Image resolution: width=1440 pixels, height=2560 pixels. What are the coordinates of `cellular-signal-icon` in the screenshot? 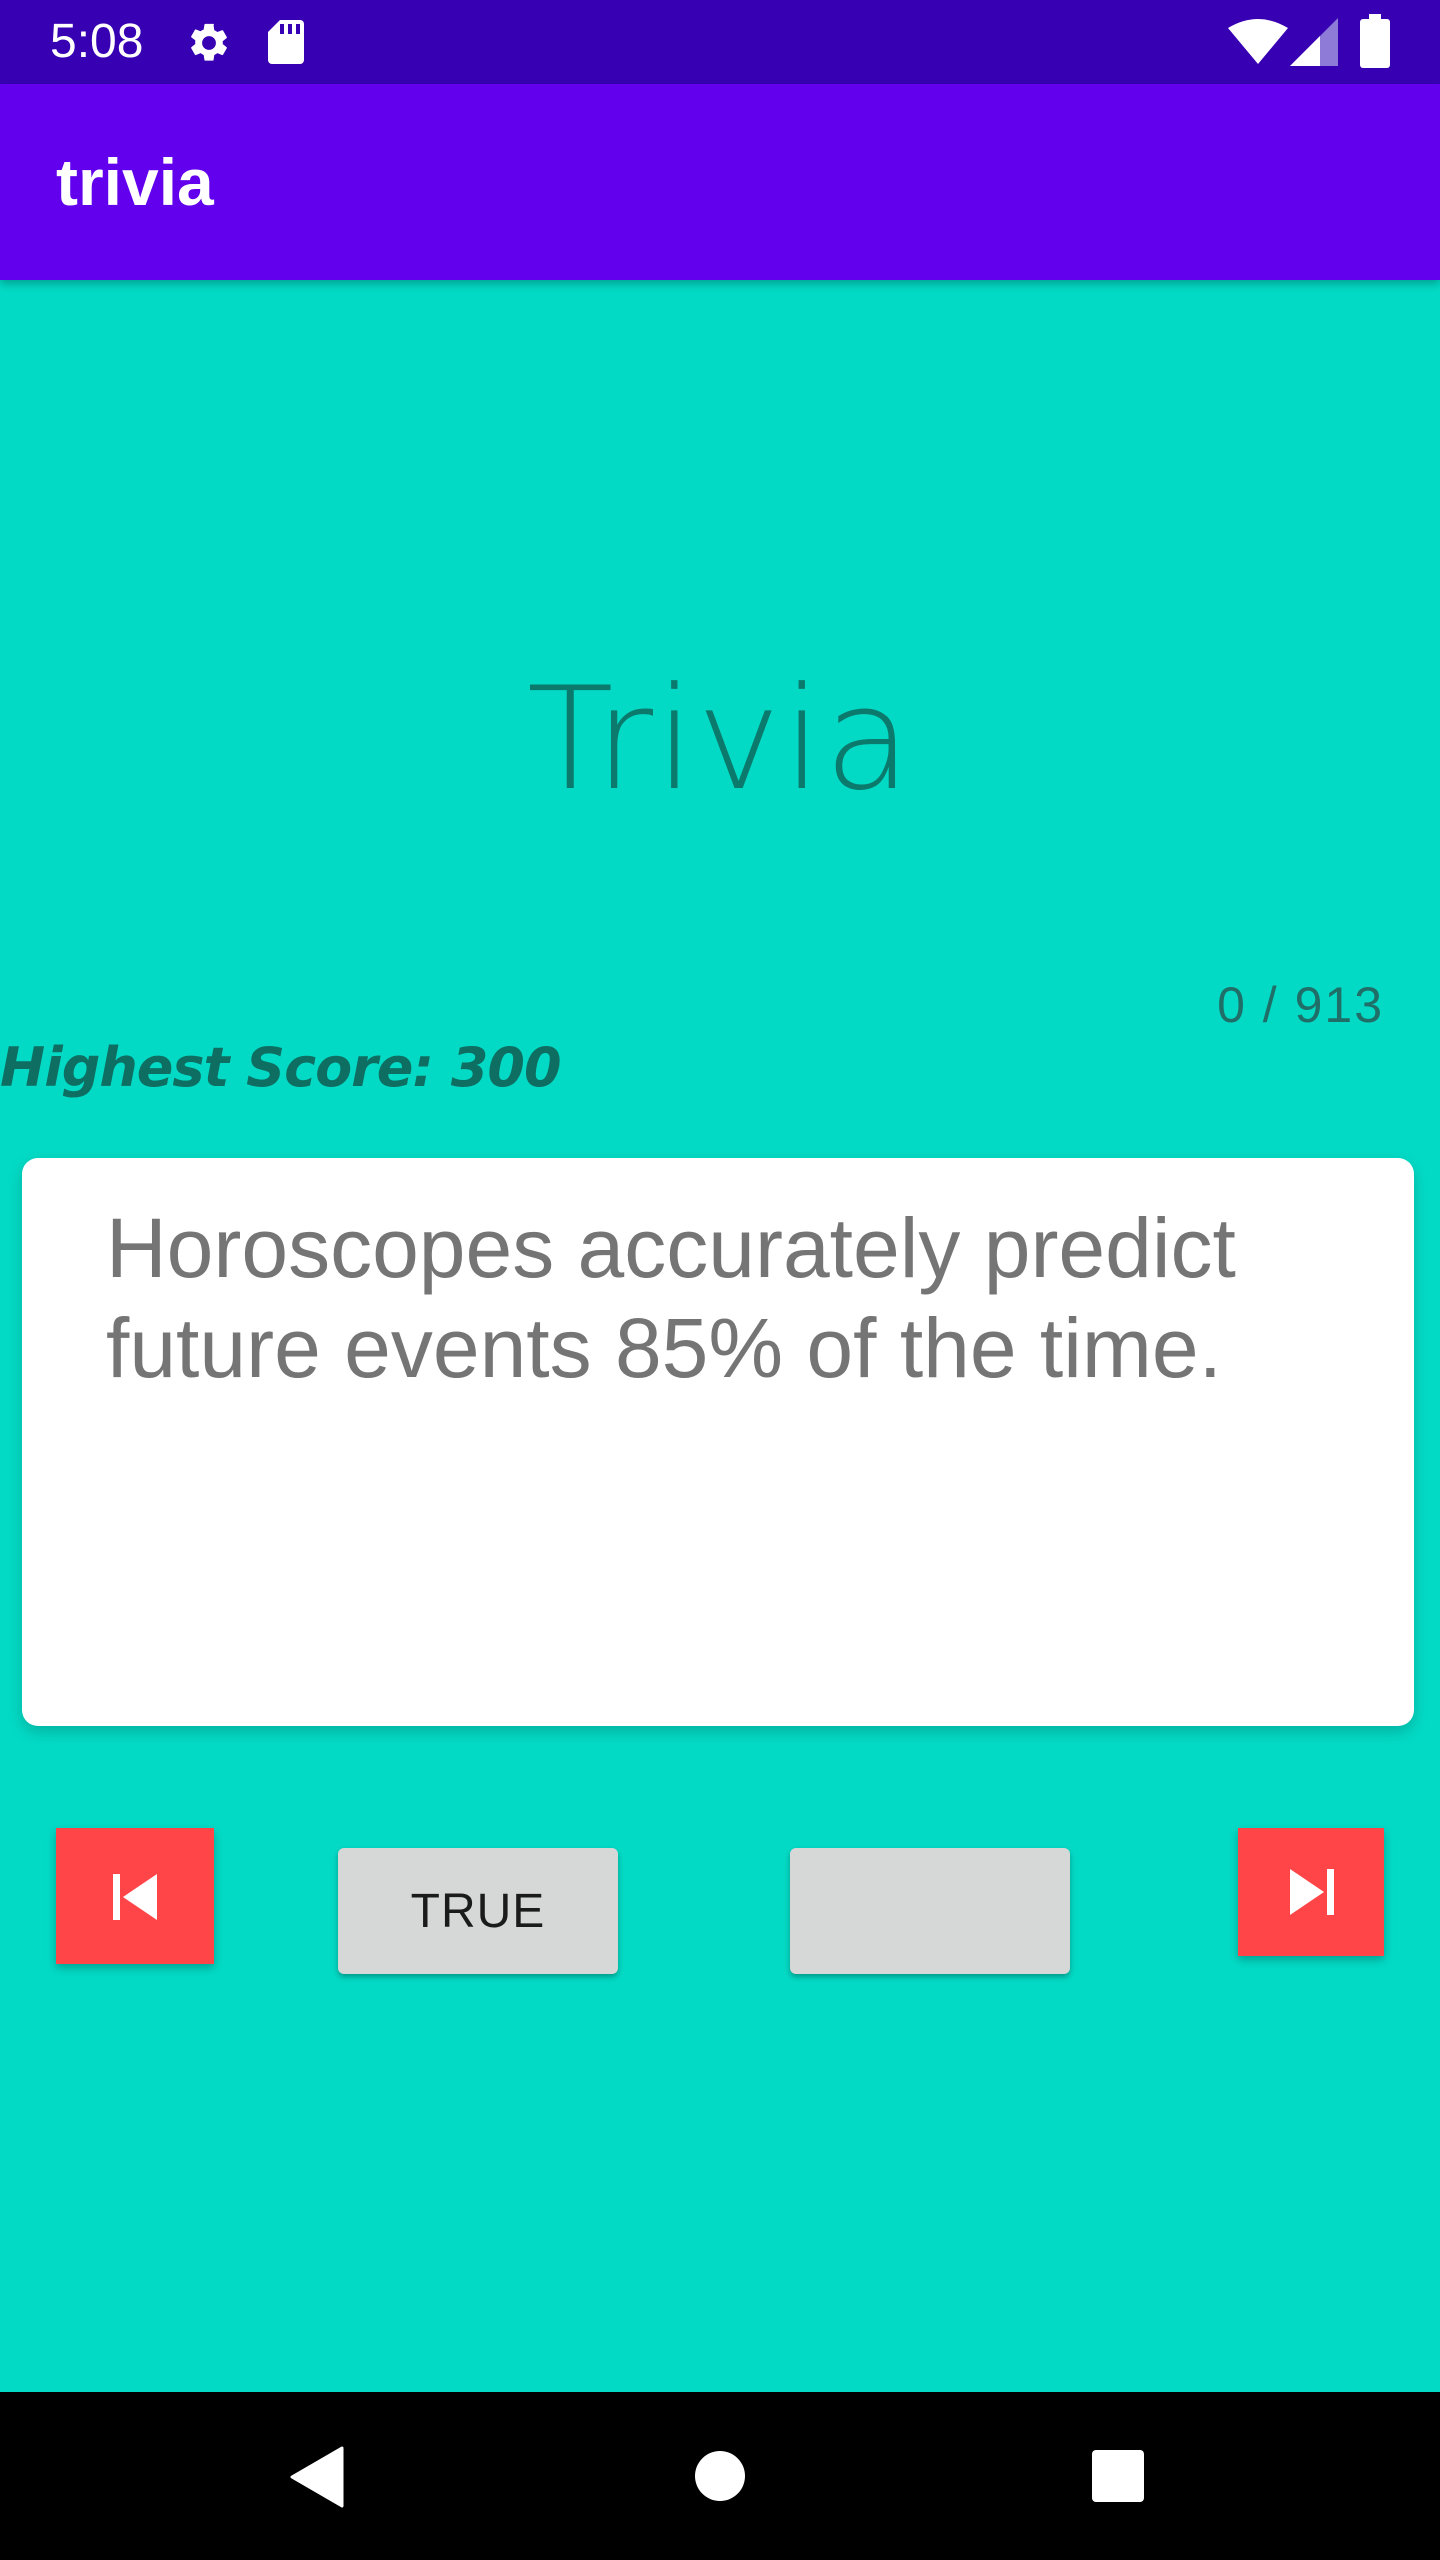 It's located at (1314, 42).